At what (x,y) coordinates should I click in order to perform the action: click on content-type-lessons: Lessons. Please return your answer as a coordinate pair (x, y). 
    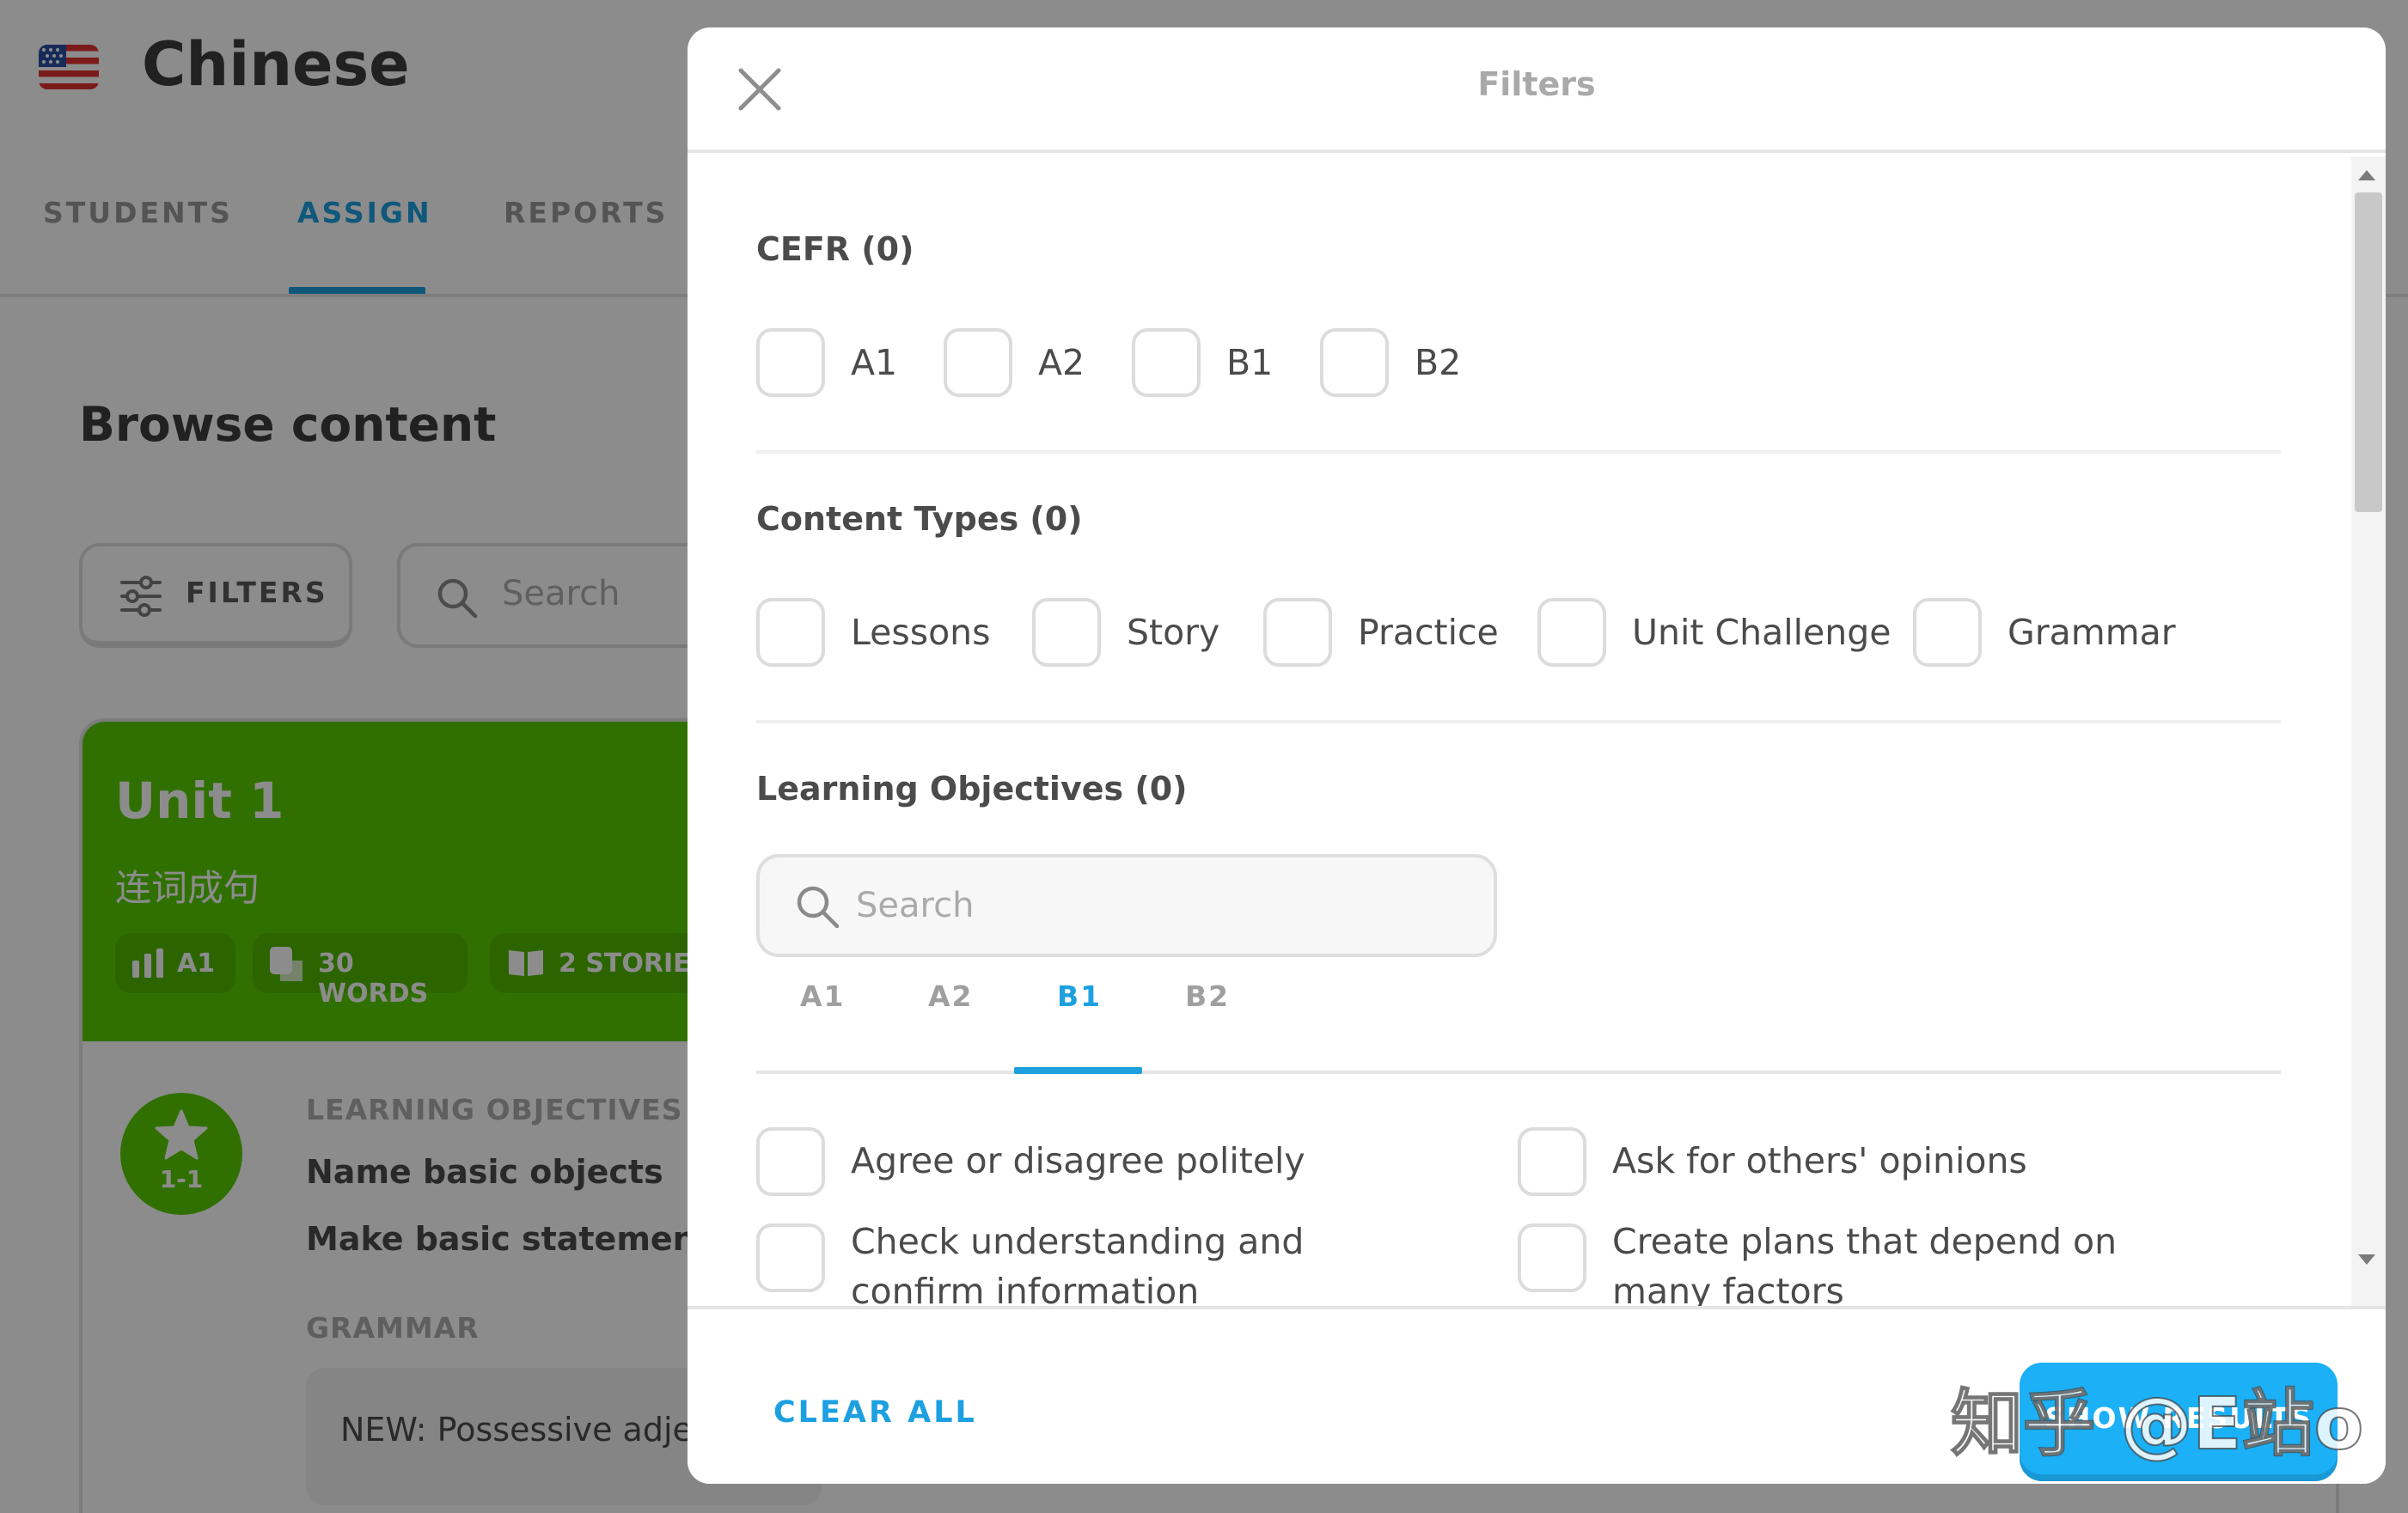
    Looking at the image, I should click on (874, 632).